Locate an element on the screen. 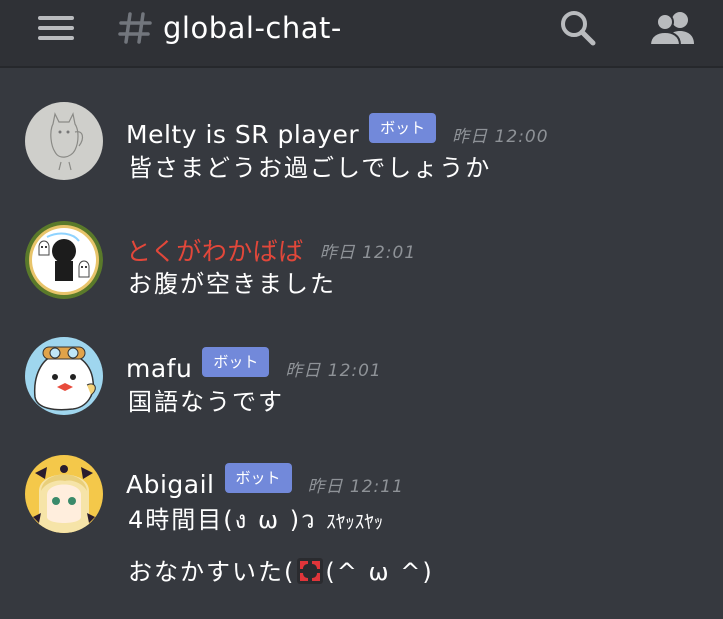 This screenshot has height=619, width=723. anger-symbol-emoji is located at coordinates (310, 571).